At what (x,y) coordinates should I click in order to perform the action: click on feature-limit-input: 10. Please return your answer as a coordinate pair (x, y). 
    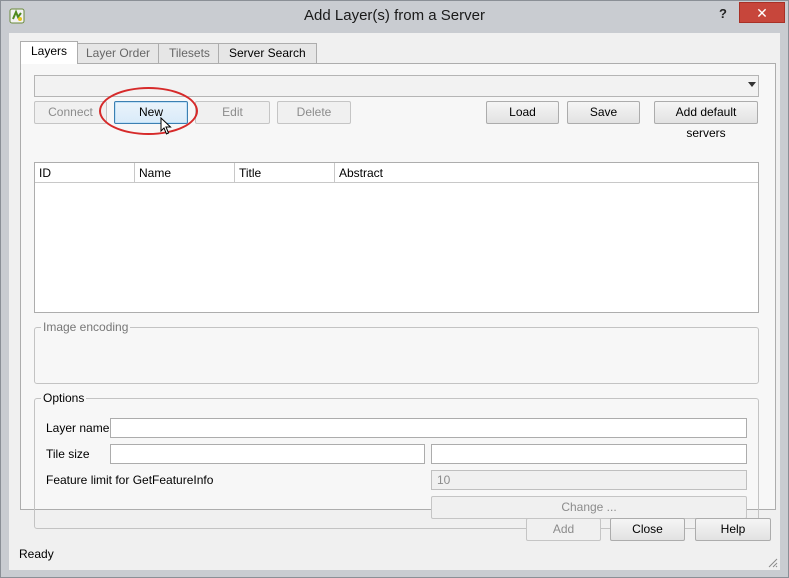
    Looking at the image, I should click on (589, 480).